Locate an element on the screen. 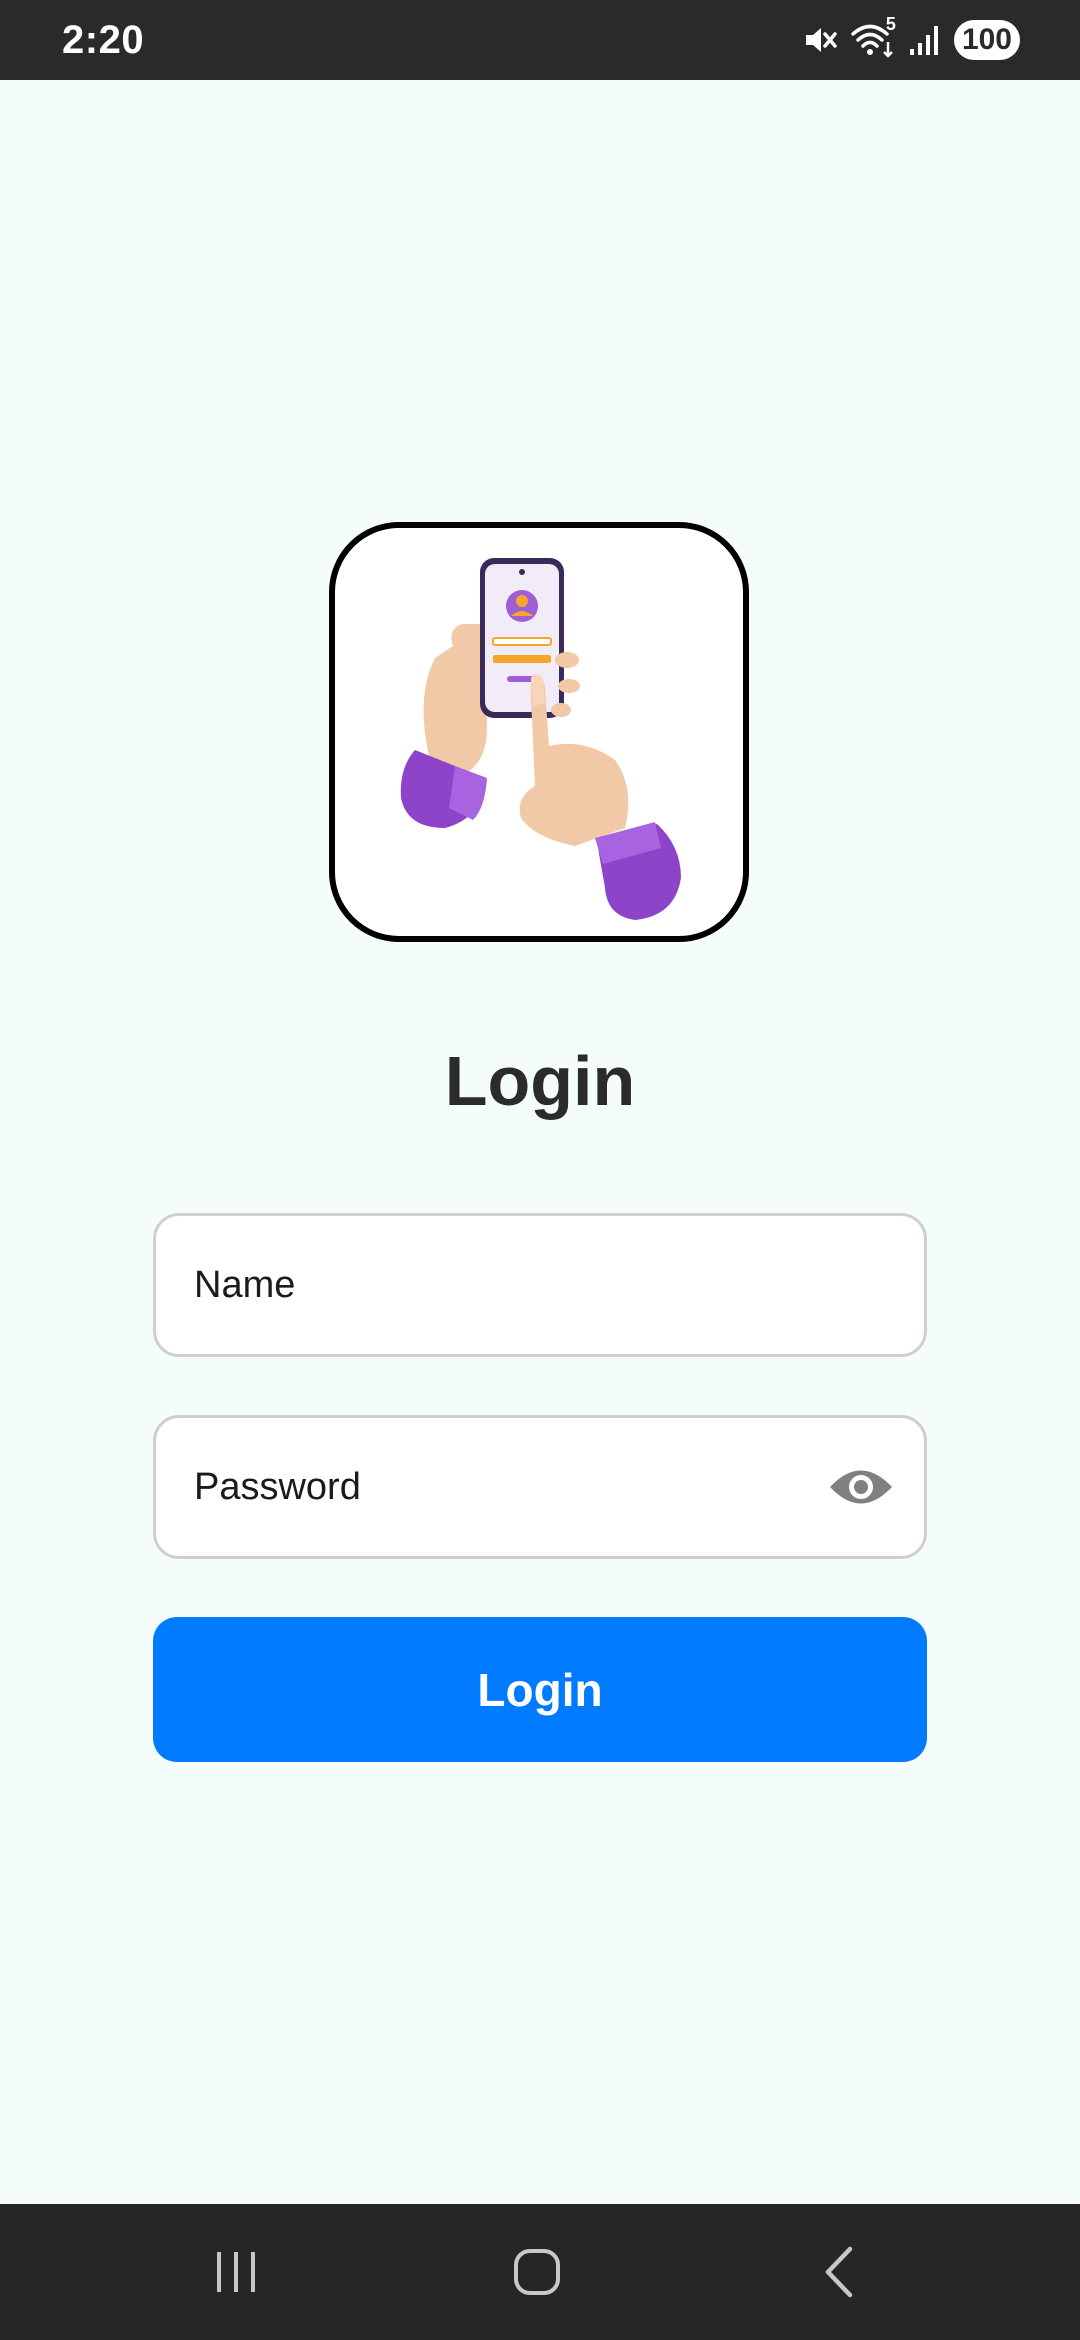 Image resolution: width=1080 pixels, height=2340 pixels. status-icons: 5 100 is located at coordinates (911, 38).